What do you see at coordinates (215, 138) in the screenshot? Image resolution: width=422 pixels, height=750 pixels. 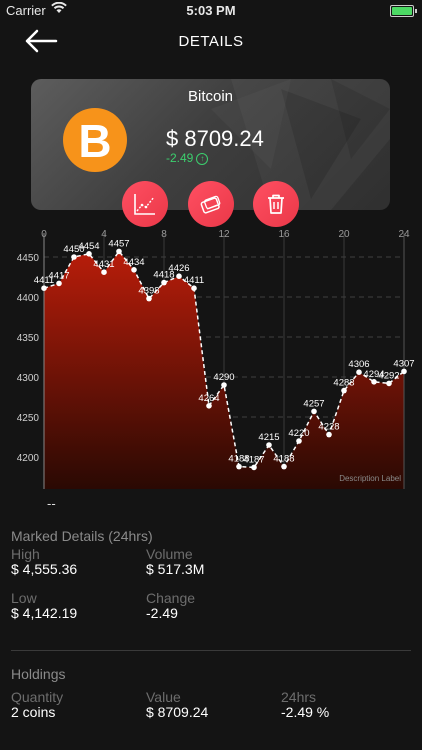 I see `coin-price: $ 8709.24` at bounding box center [215, 138].